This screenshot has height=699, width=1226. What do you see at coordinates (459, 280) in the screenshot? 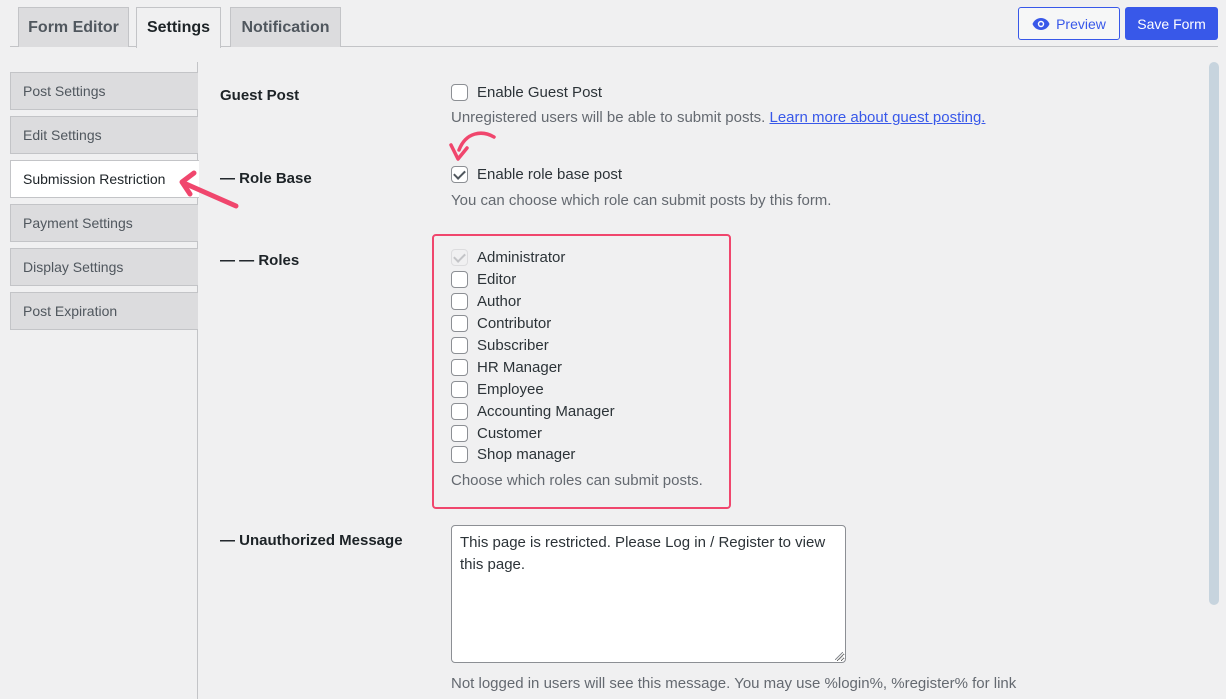
I see `role-checkbox-editor` at bounding box center [459, 280].